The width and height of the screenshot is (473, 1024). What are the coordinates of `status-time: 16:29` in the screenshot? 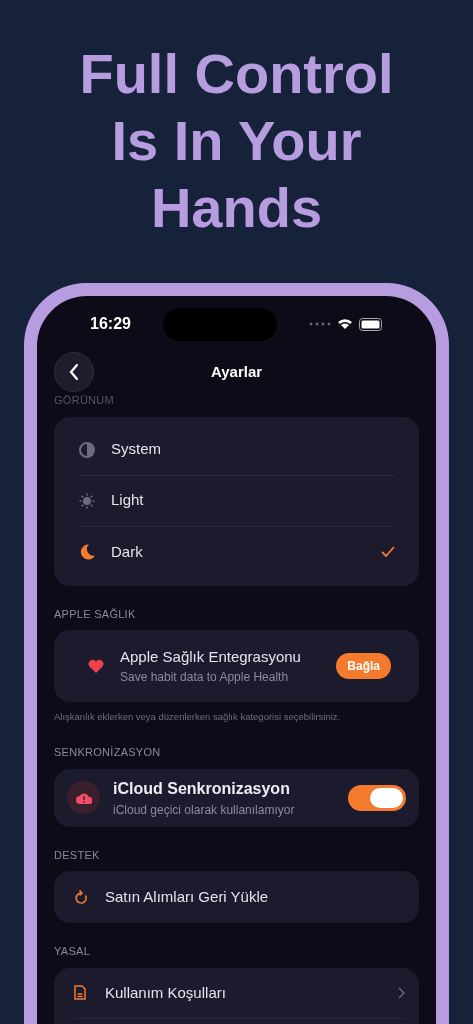 It's located at (110, 324).